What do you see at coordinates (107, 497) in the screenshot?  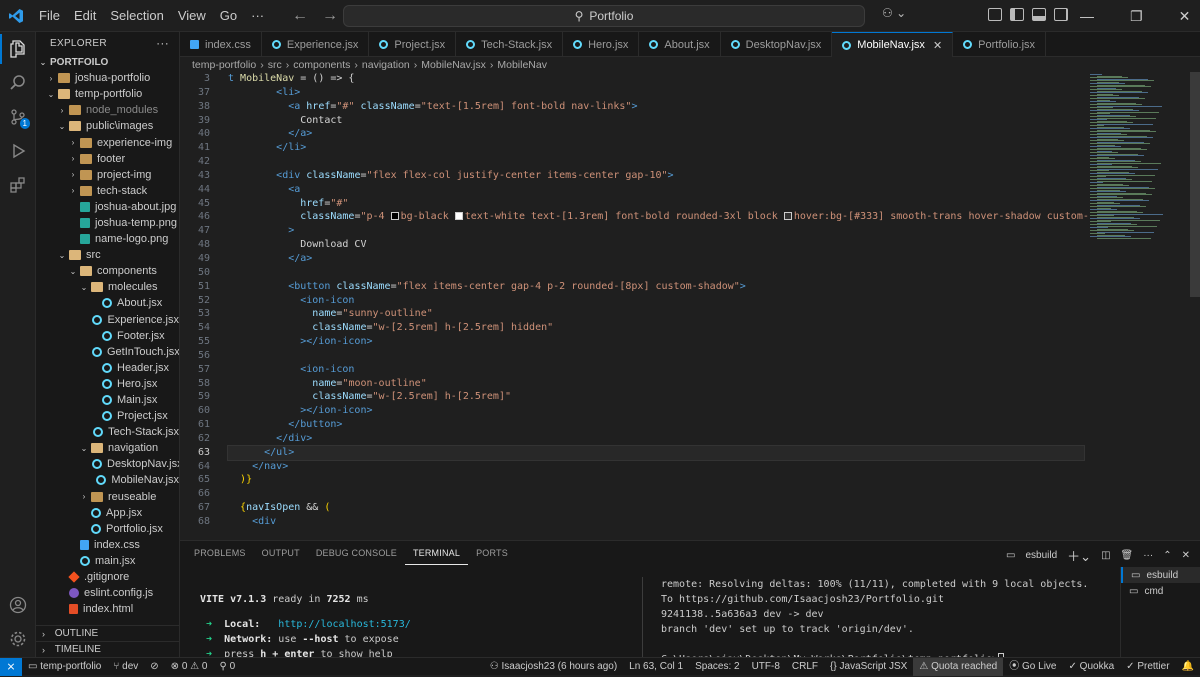 I see `tree-item: › reuseable` at bounding box center [107, 497].